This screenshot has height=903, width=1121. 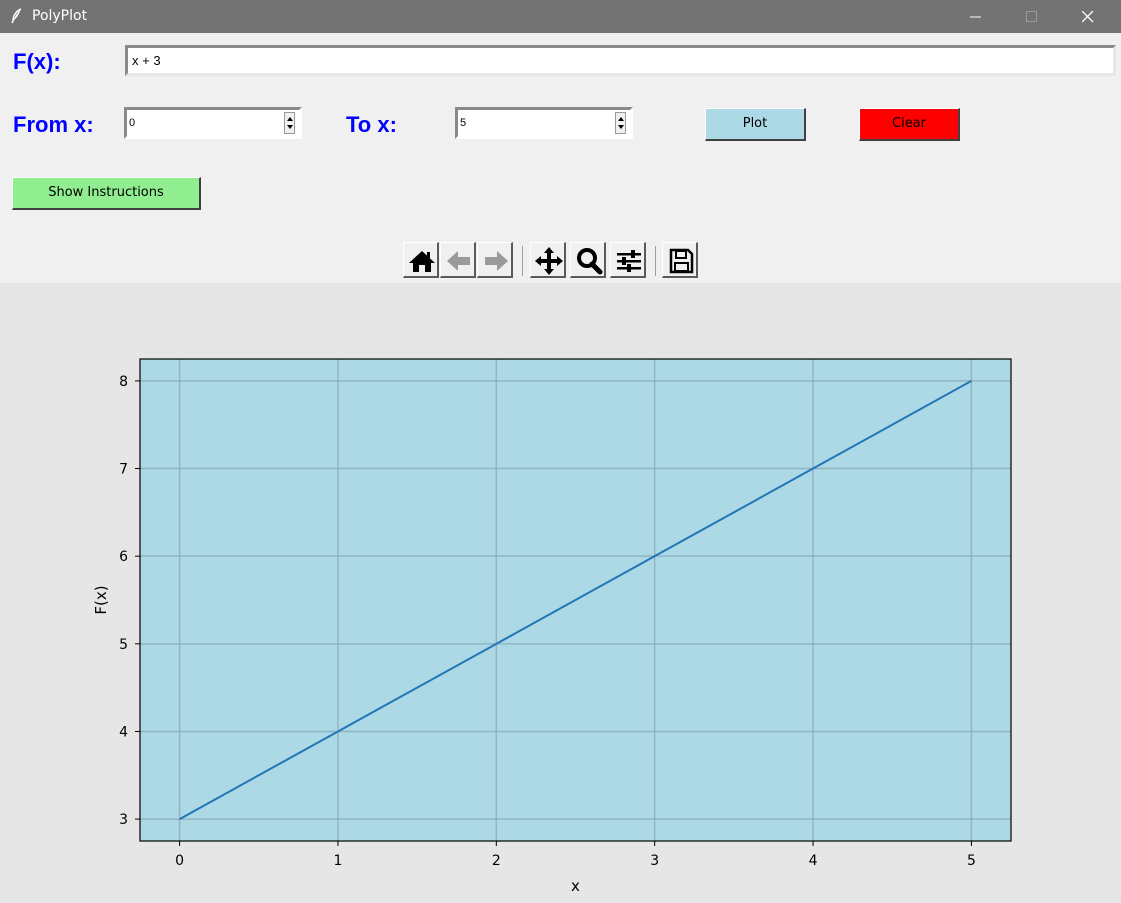 What do you see at coordinates (179, 861) in the screenshot?
I see `x-tick-label: 0` at bounding box center [179, 861].